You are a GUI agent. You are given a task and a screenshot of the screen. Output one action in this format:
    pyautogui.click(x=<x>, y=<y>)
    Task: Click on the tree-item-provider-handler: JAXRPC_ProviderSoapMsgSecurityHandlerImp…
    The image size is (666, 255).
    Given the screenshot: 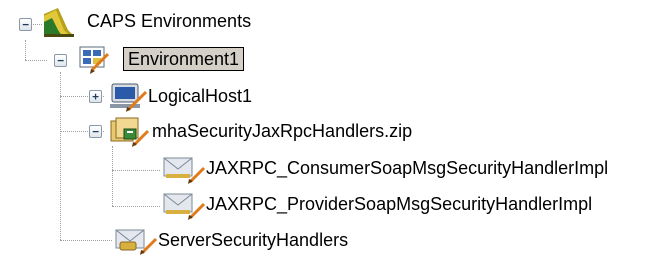 What is the action you would take?
    pyautogui.click(x=412, y=204)
    